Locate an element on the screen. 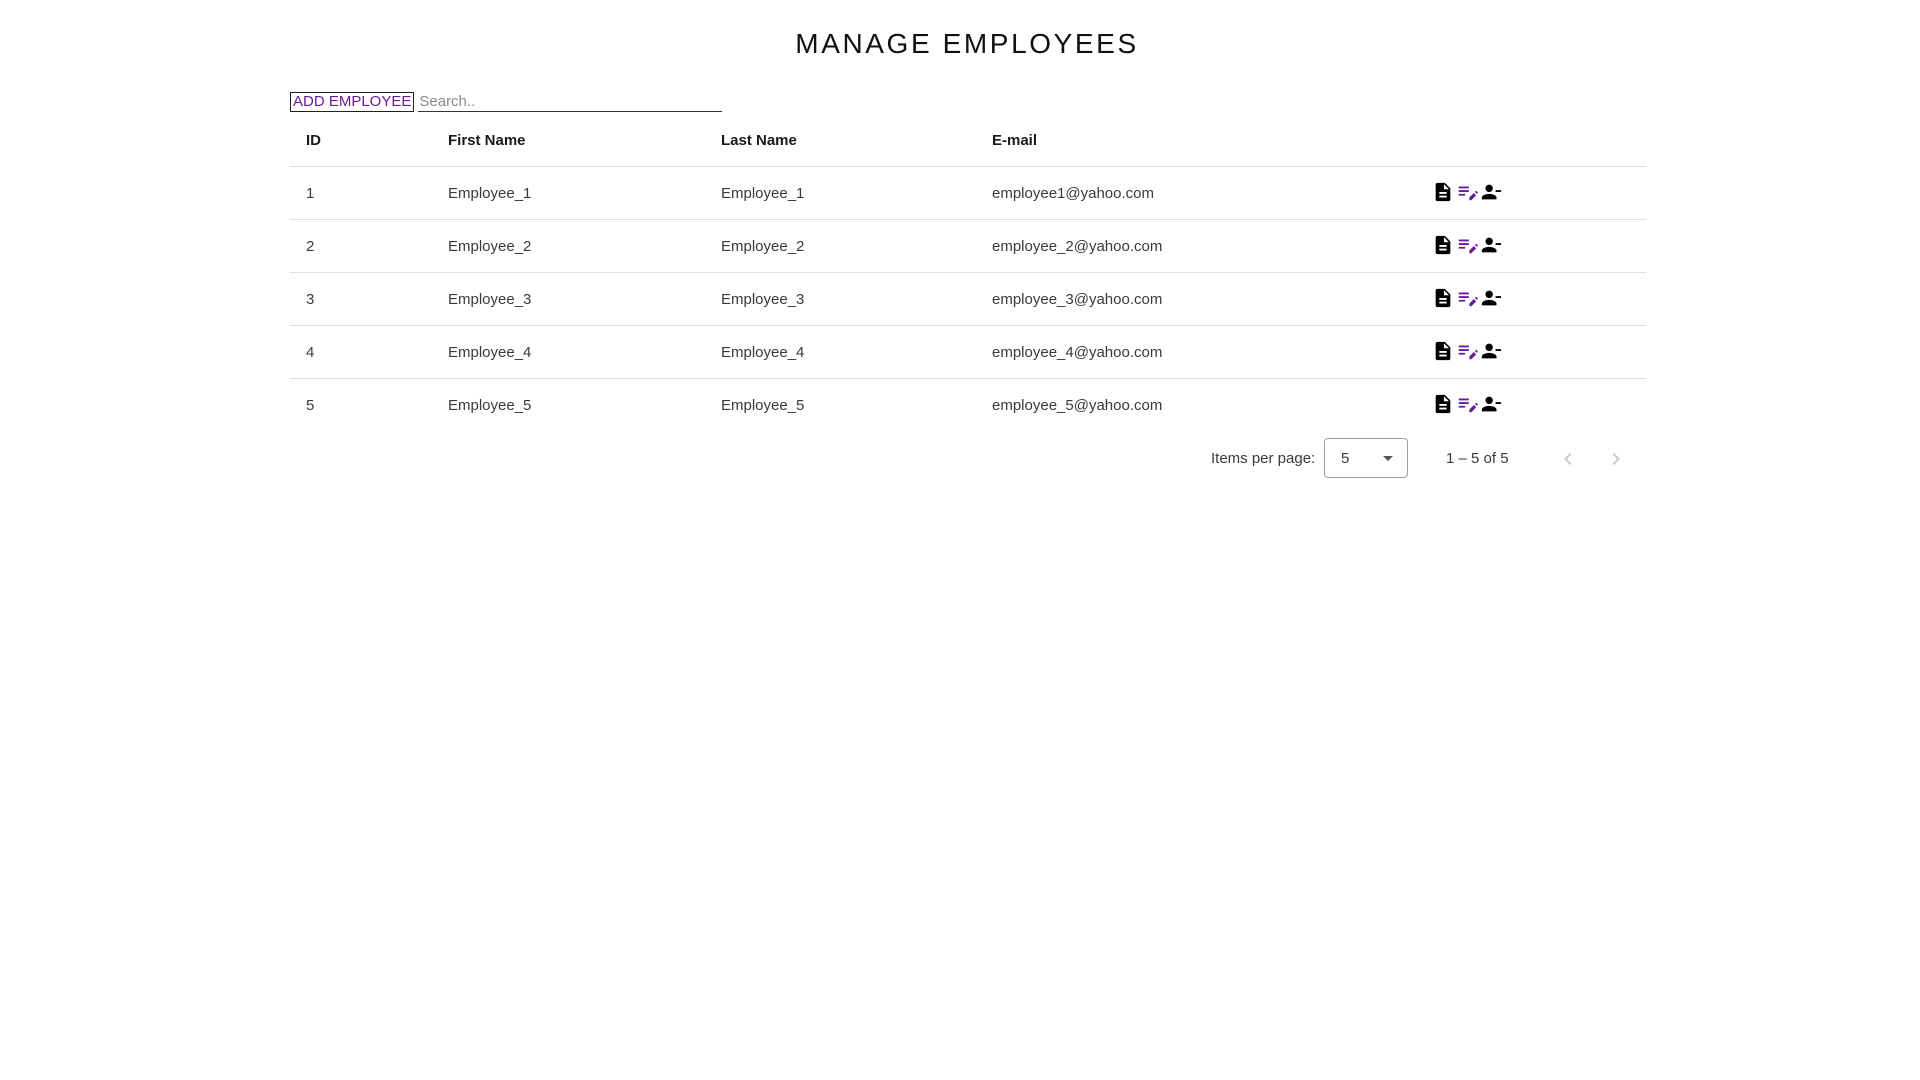 This screenshot has height=1080, width=1920. table-row: 1 Employee_1 Employee_1 employee1@yahoo.com is located at coordinates (968, 193).